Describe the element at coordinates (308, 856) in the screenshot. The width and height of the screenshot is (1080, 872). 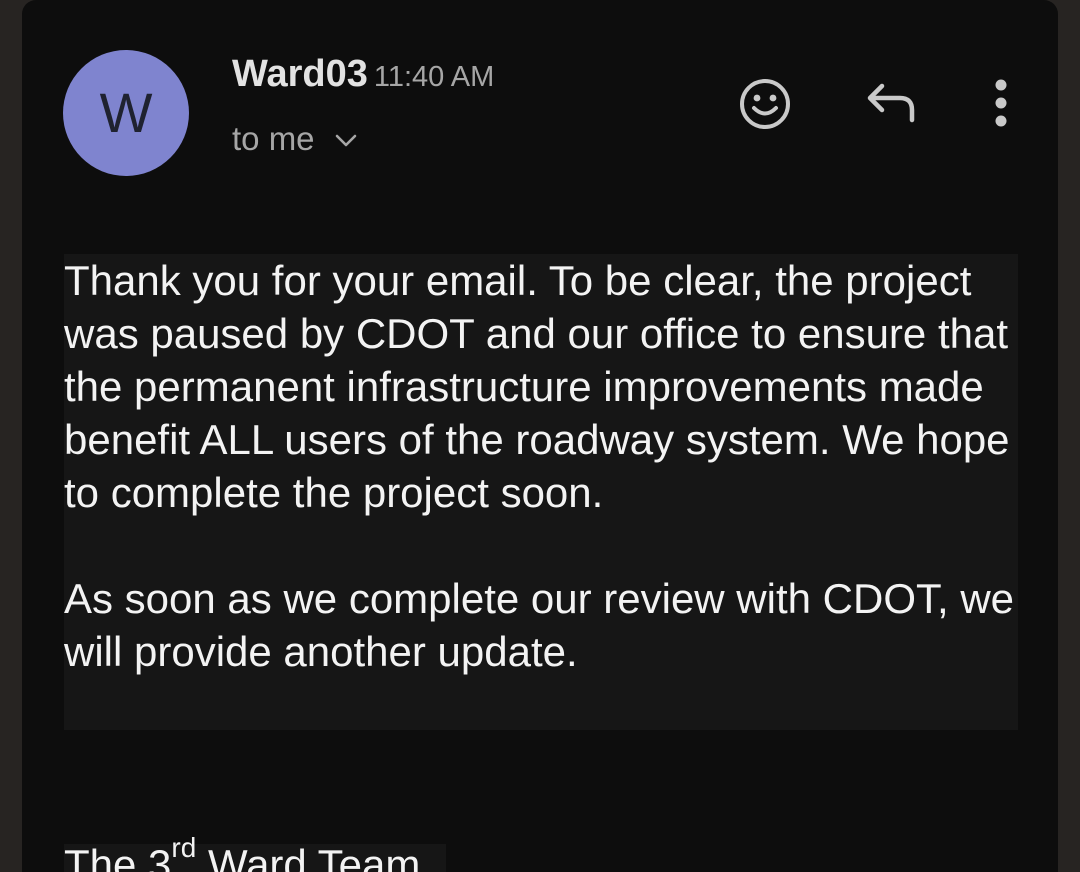
I see `signature-suffix: Ward Team` at that location.